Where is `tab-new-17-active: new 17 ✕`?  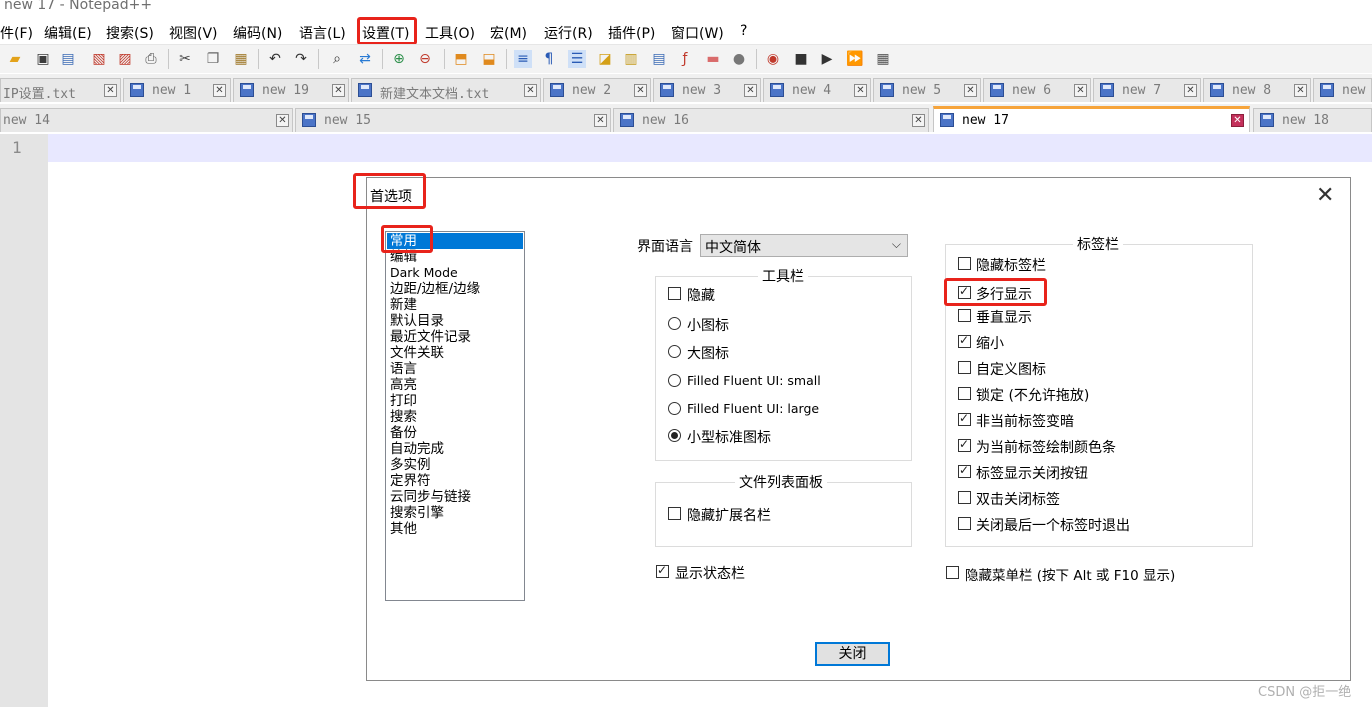 tab-new-17-active: new 17 ✕ is located at coordinates (1091, 119).